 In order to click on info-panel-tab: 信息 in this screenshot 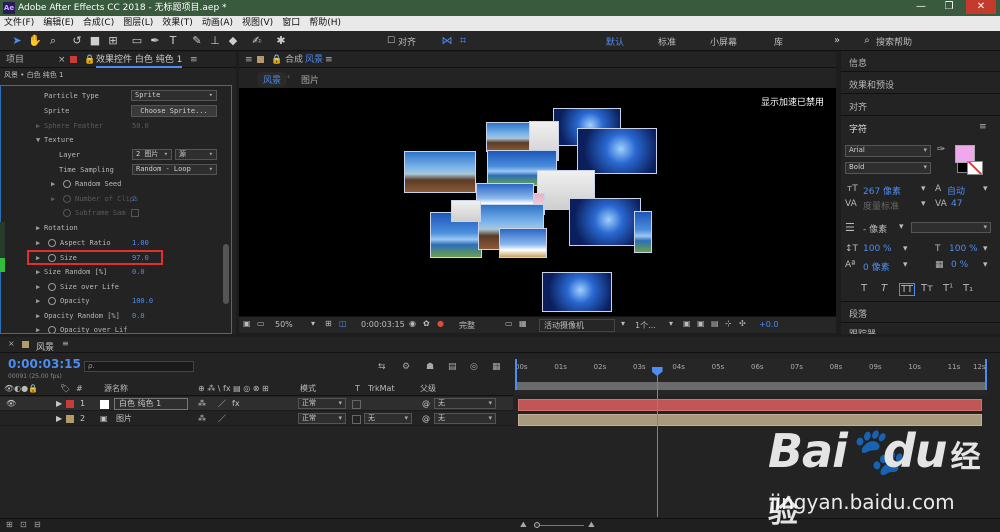, I will do `click(858, 62)`.